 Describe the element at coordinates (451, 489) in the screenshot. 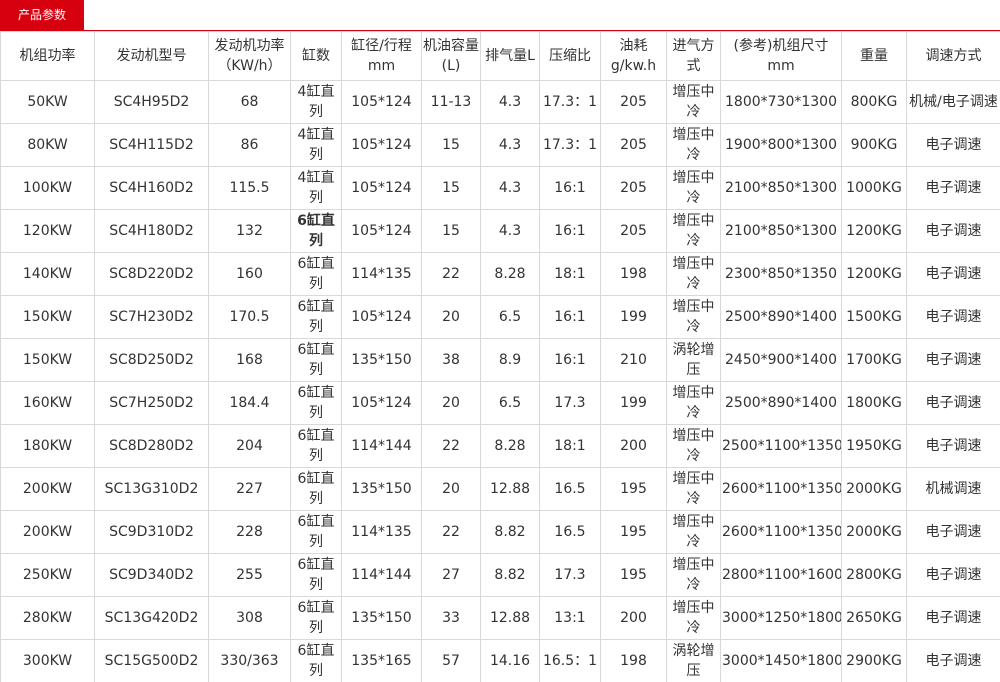

I see `cell-oil-capacity: 20` at that location.